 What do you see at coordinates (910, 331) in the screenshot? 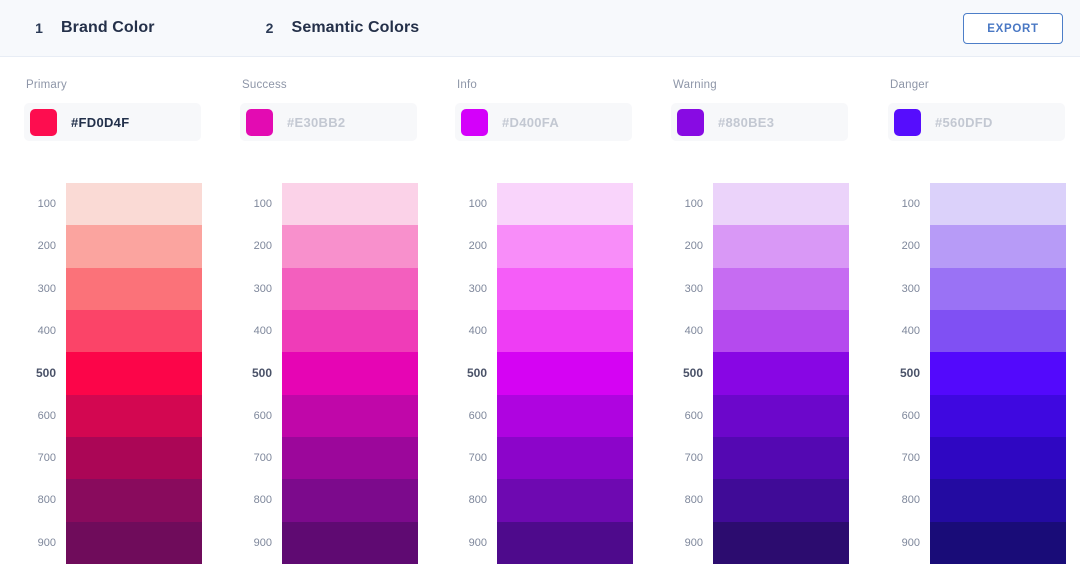
I see `shade-tick: 400` at bounding box center [910, 331].